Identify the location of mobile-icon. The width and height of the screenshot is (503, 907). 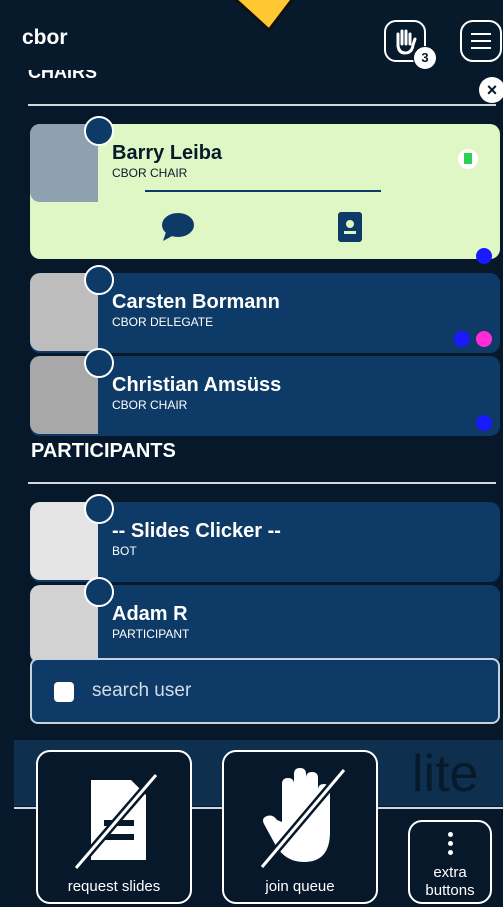
(99, 592).